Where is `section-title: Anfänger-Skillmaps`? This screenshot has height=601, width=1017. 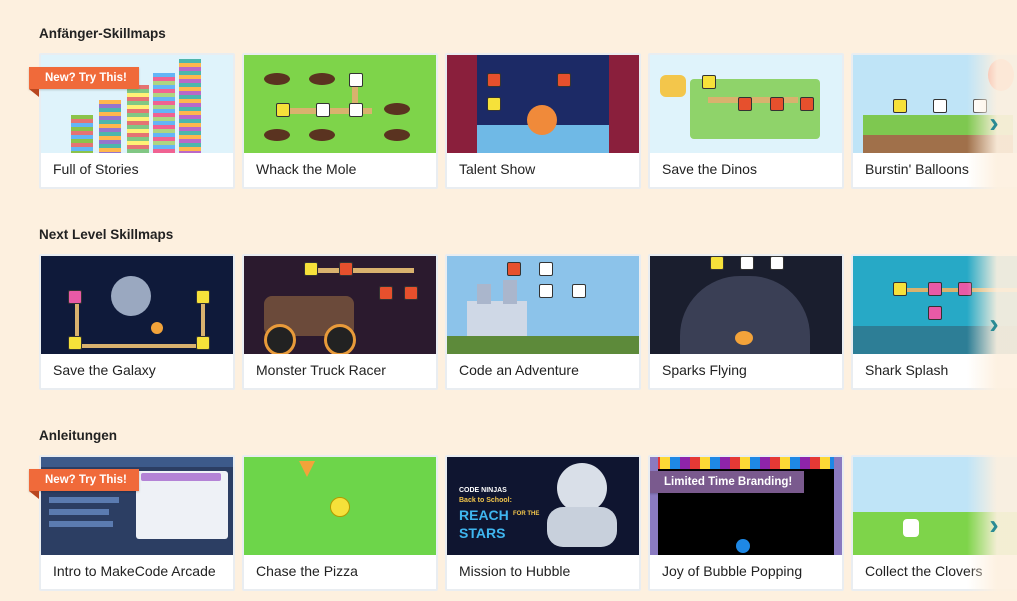
section-title: Anfänger-Skillmaps is located at coordinates (102, 33).